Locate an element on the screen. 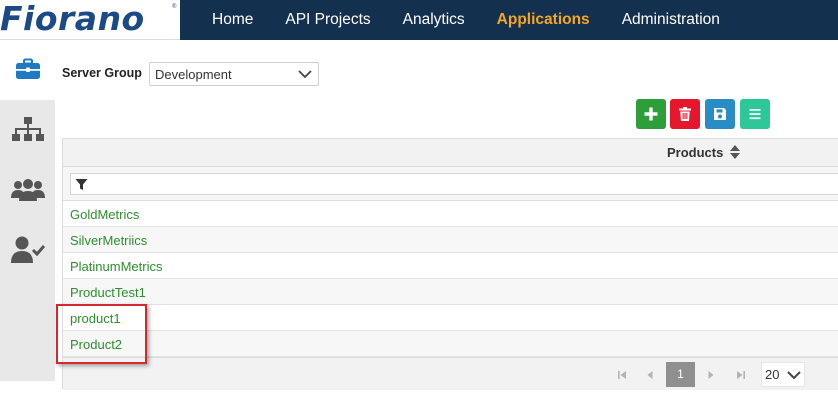 The image size is (838, 405). sidebar-item-applications is located at coordinates (27, 69).